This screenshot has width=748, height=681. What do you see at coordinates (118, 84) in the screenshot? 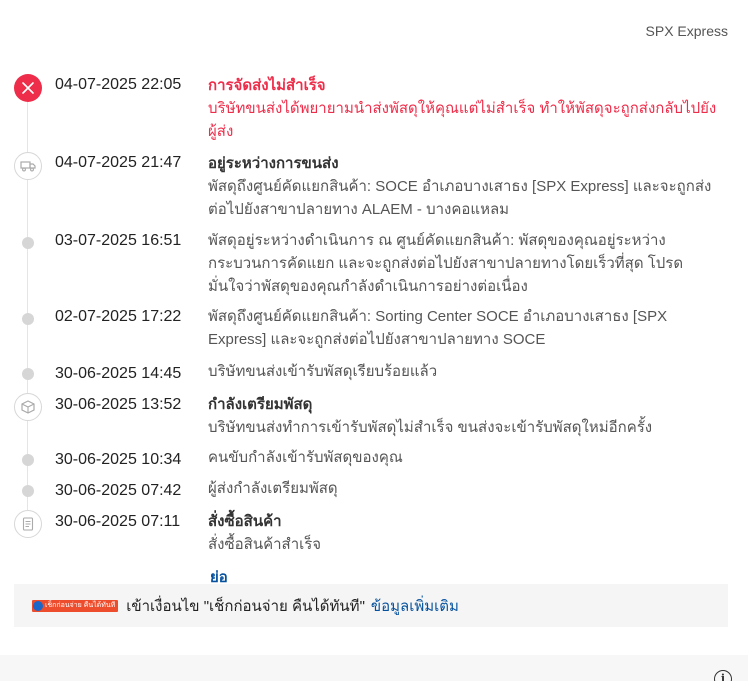
I see `event-time: 04-07-2025 22:05` at bounding box center [118, 84].